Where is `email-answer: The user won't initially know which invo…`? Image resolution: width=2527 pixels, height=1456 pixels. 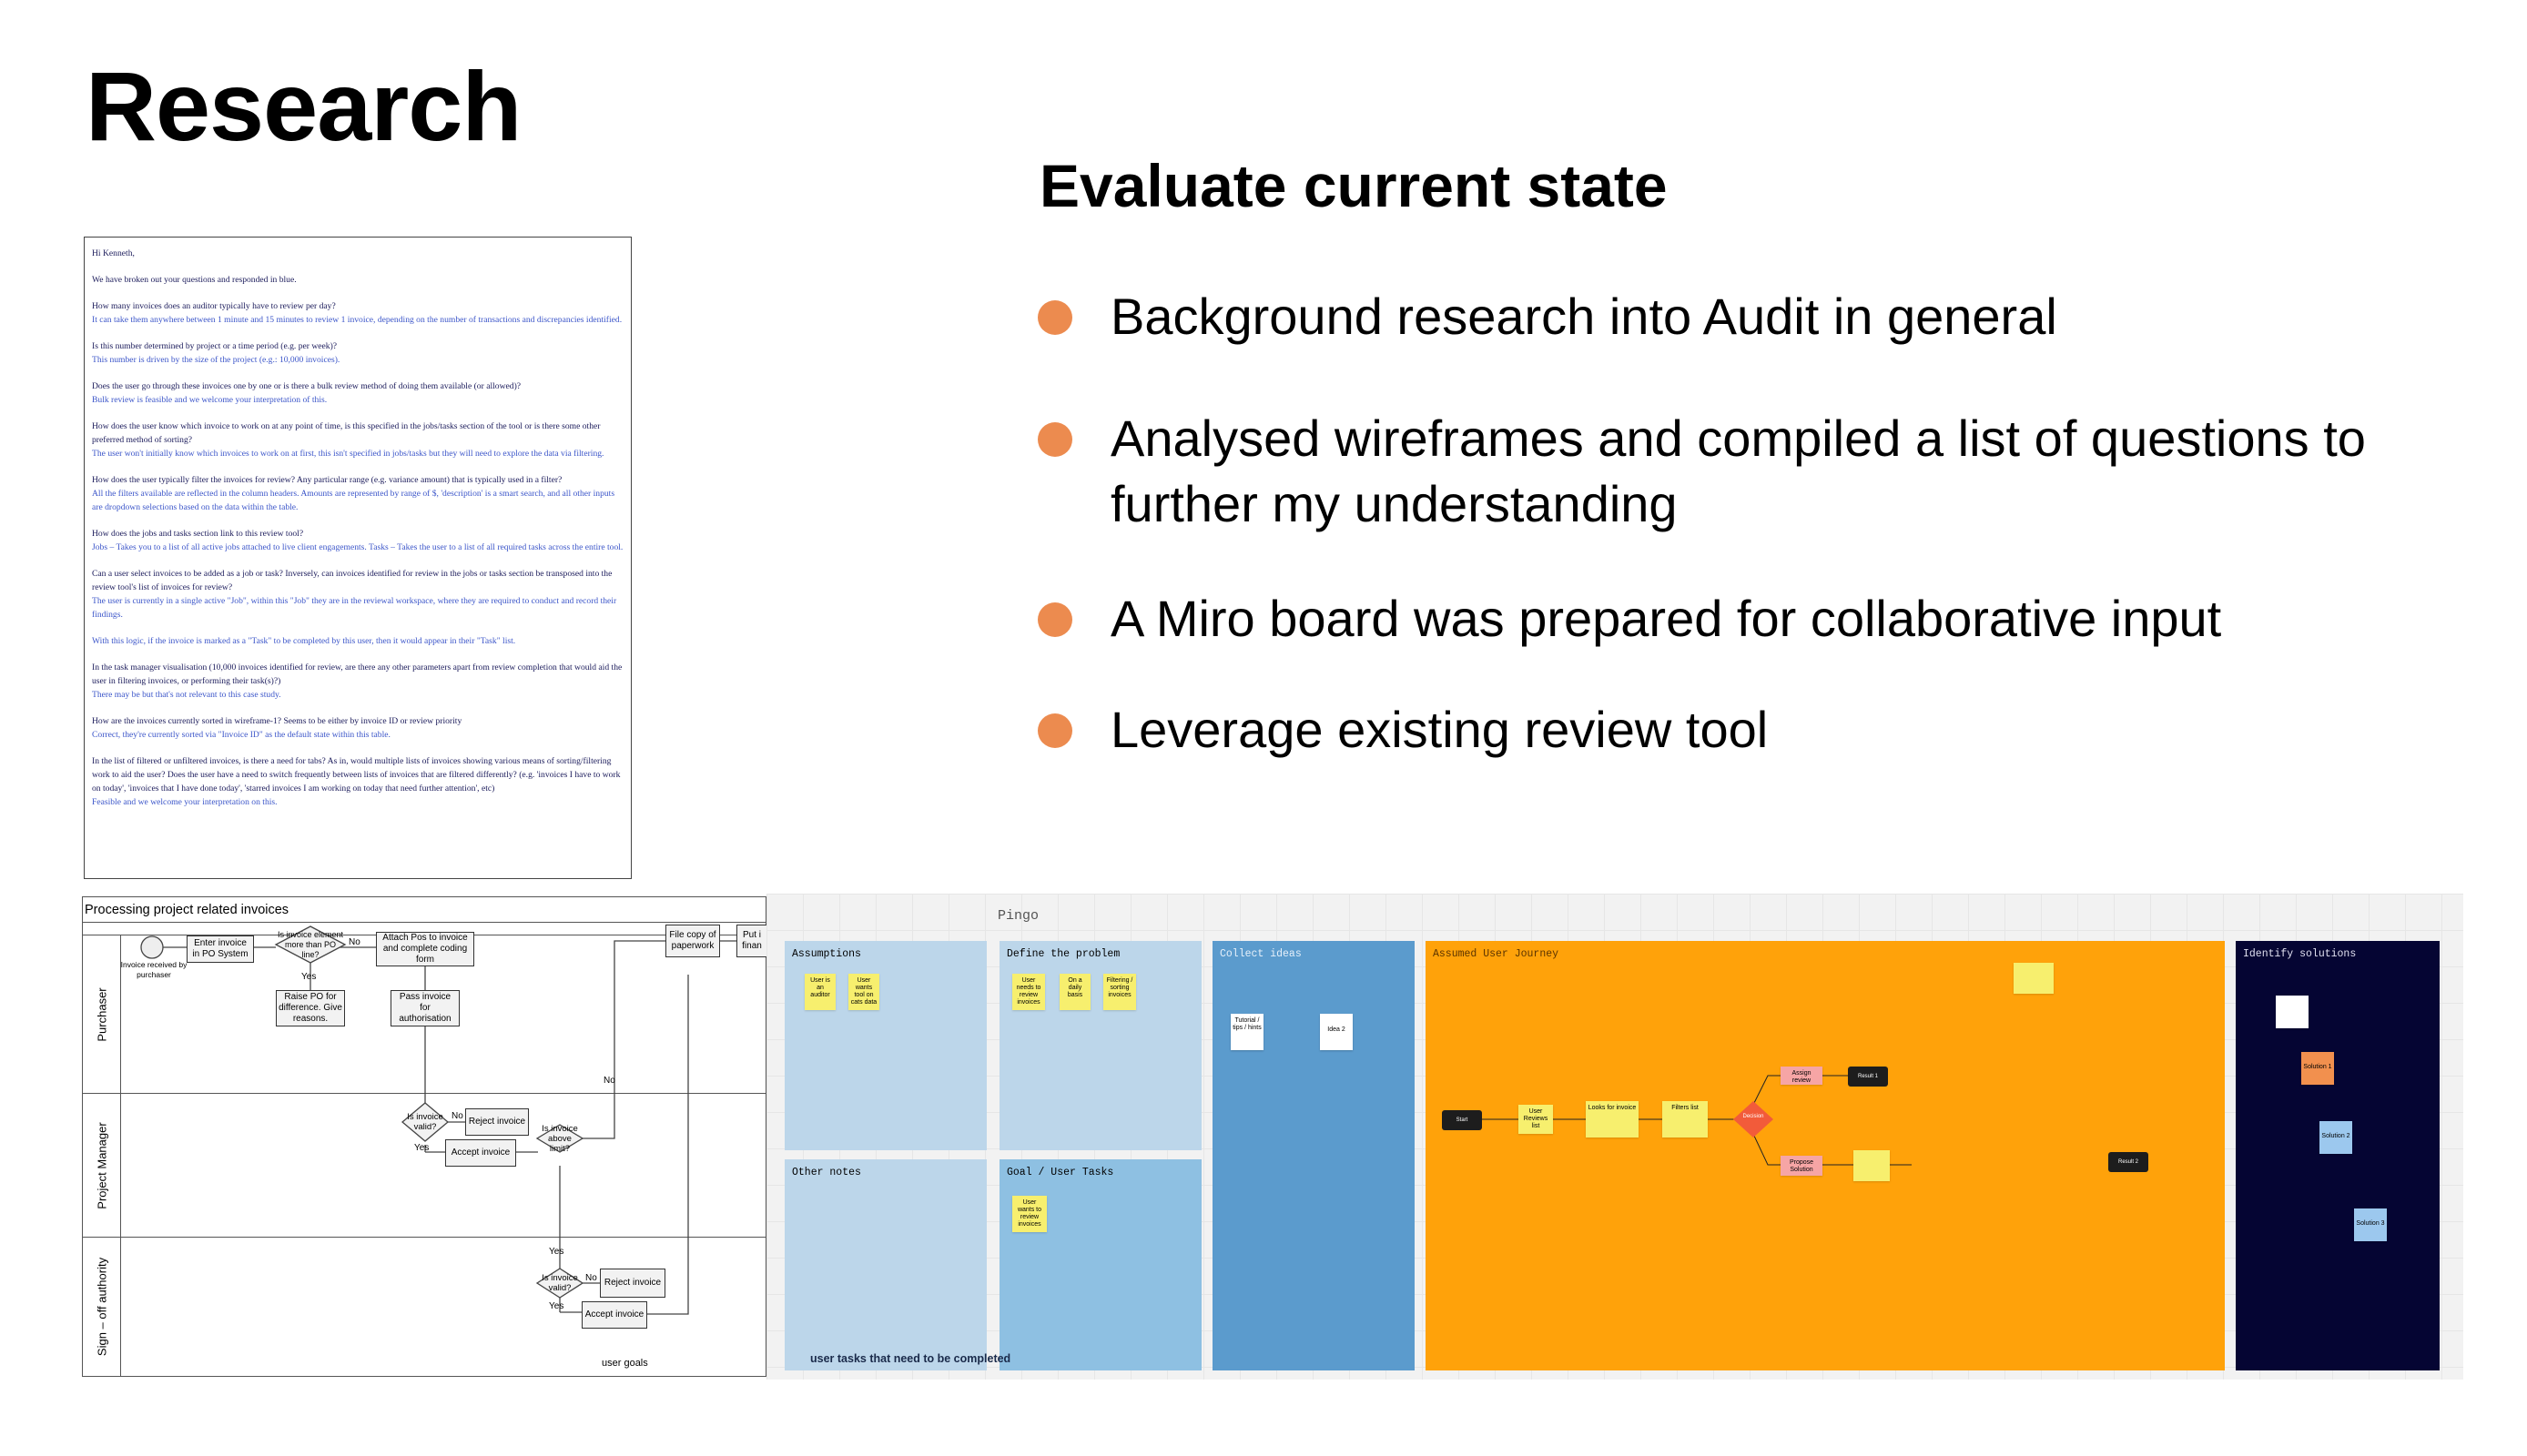 email-answer: The user won't initially know which invo… is located at coordinates (348, 454).